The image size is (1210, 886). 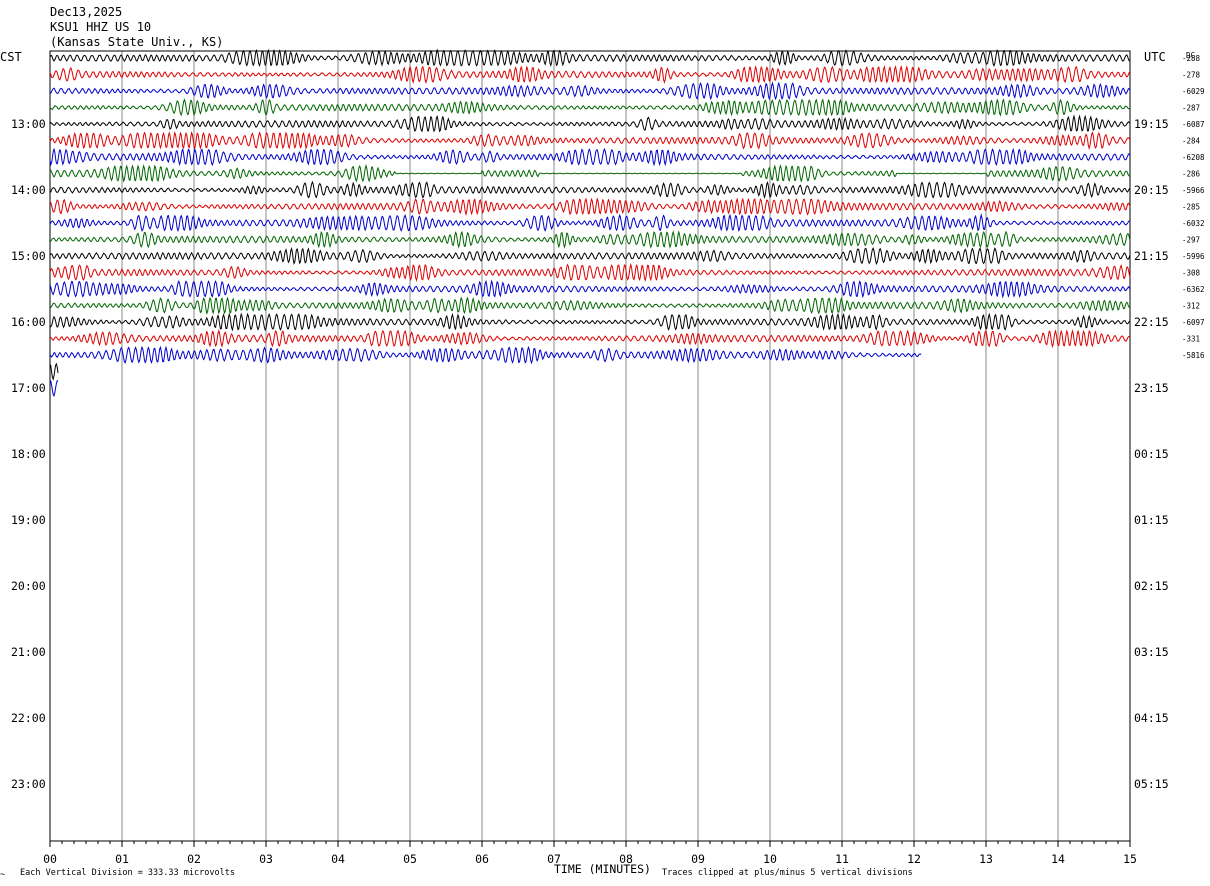 I want to click on left-hour-label: 13:00, so click(x=28, y=124).